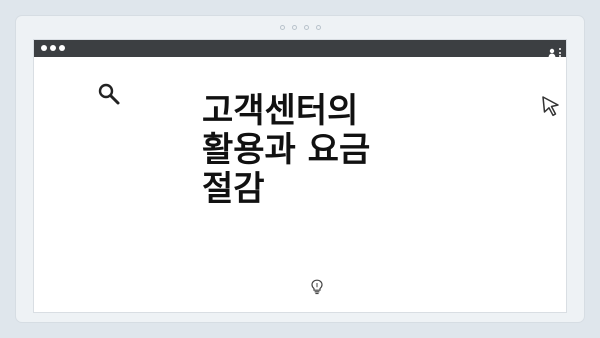 The width and height of the screenshot is (600, 338). I want to click on lightbulb-icon, so click(317, 289).